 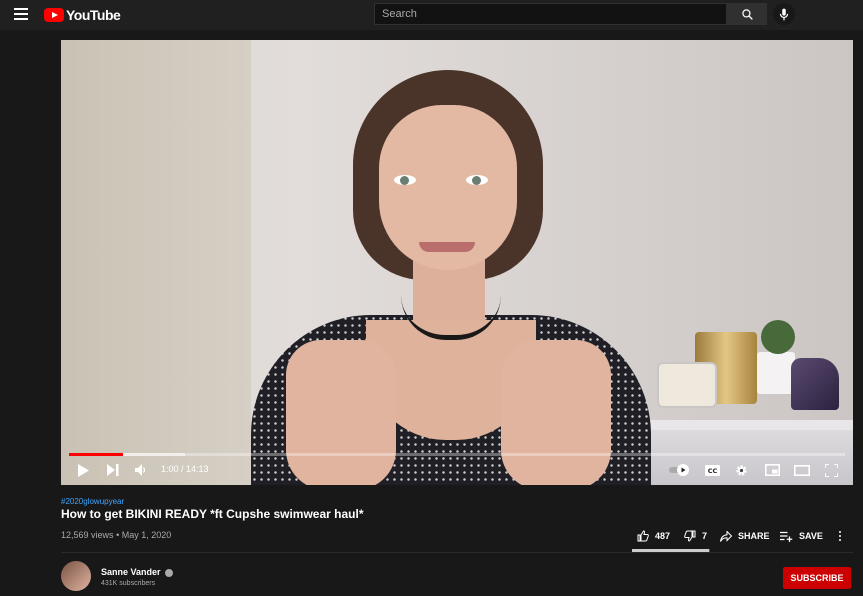 I want to click on fullscreen-icon, so click(x=831, y=470).